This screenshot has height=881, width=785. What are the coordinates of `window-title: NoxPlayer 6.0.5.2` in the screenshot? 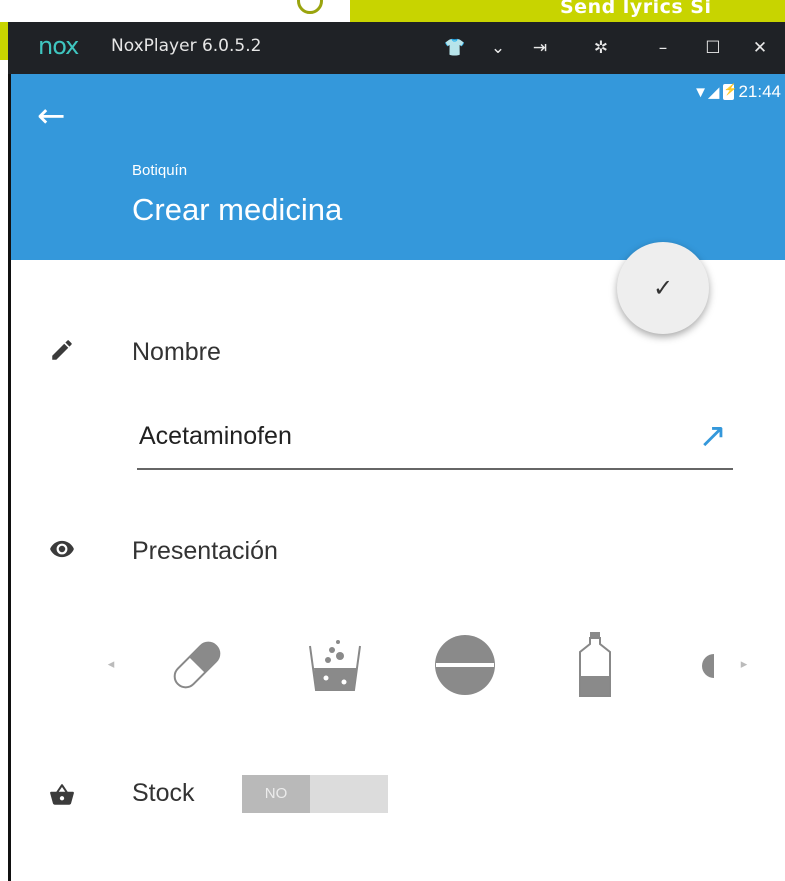 It's located at (186, 46).